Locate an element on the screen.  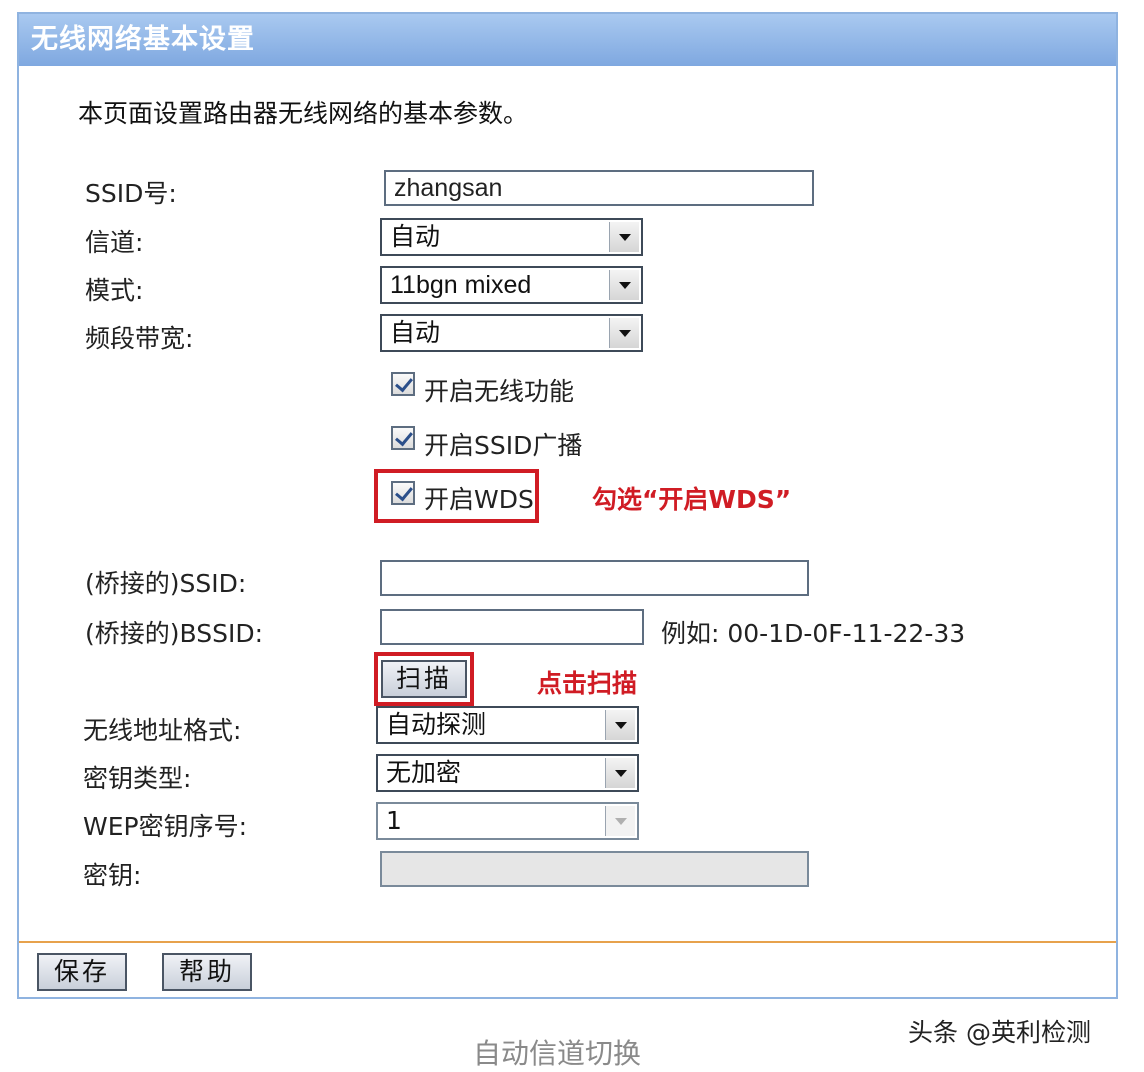
enable-wireless-checkbox is located at coordinates (403, 384).